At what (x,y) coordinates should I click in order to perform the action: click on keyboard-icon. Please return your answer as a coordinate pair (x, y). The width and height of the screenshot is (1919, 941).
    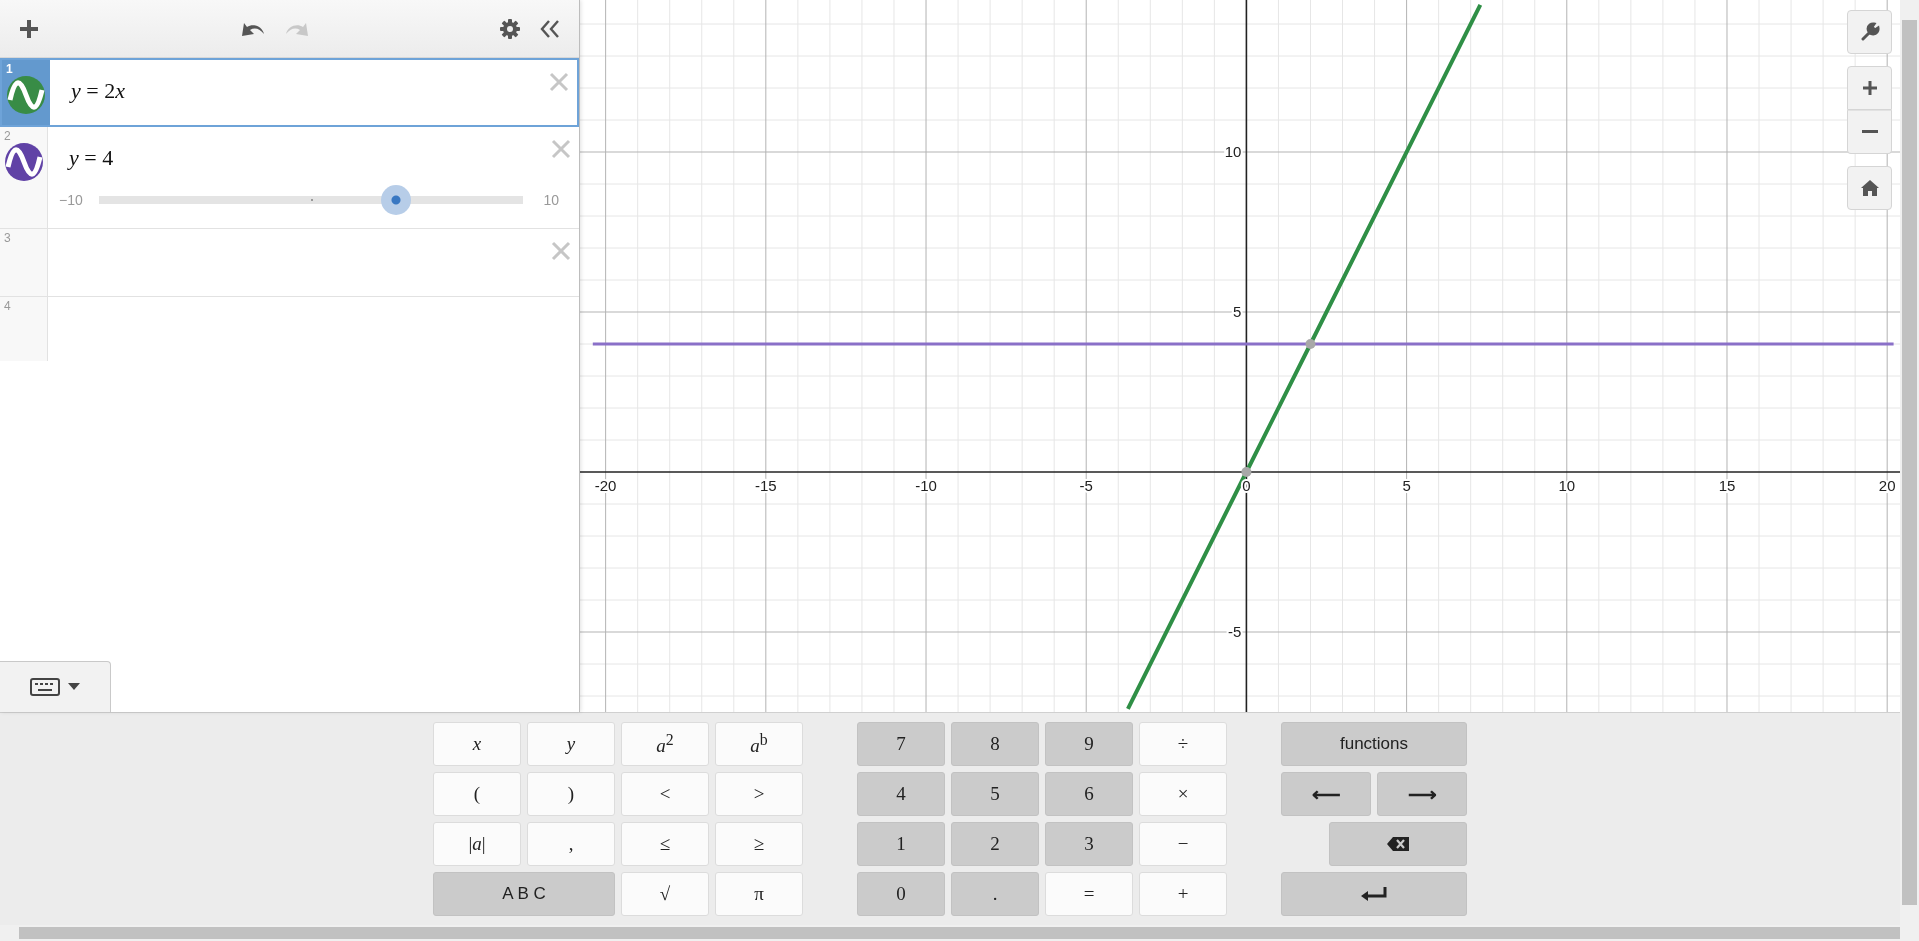
    Looking at the image, I should click on (45, 687).